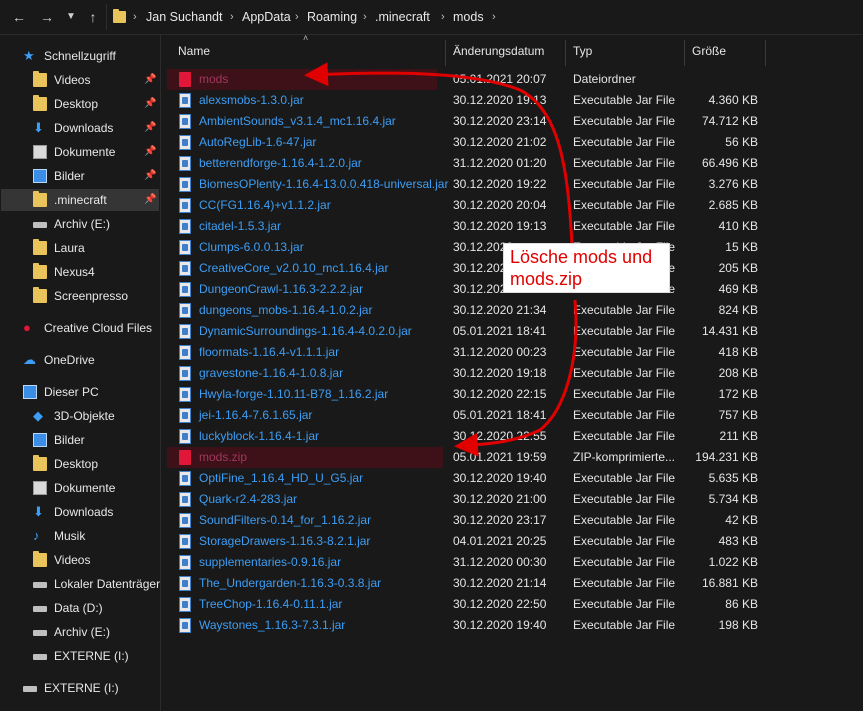 The width and height of the screenshot is (863, 711). What do you see at coordinates (80, 440) in the screenshot?
I see `sidebar-item: Bilder` at bounding box center [80, 440].